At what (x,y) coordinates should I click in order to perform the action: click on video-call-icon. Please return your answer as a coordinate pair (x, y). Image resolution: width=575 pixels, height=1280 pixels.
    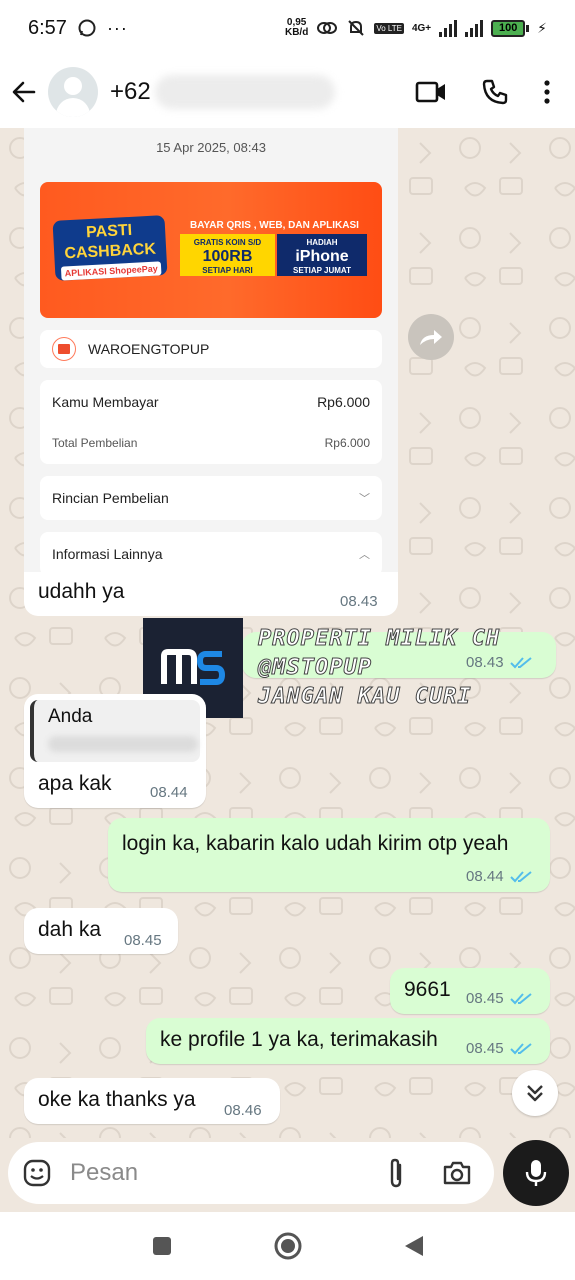
    Looking at the image, I should click on (431, 92).